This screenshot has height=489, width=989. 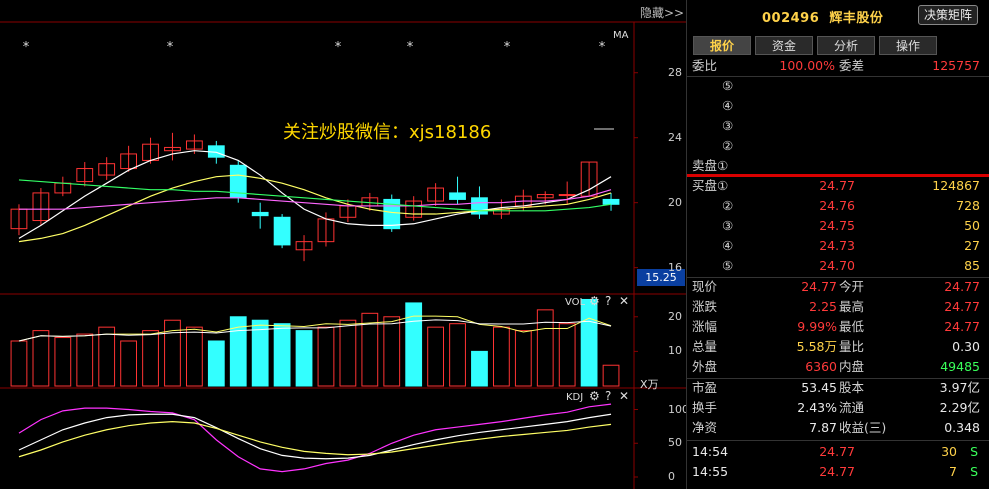 I want to click on quote-header: 002496 辉丰股份 决策矩阵, so click(x=838, y=15).